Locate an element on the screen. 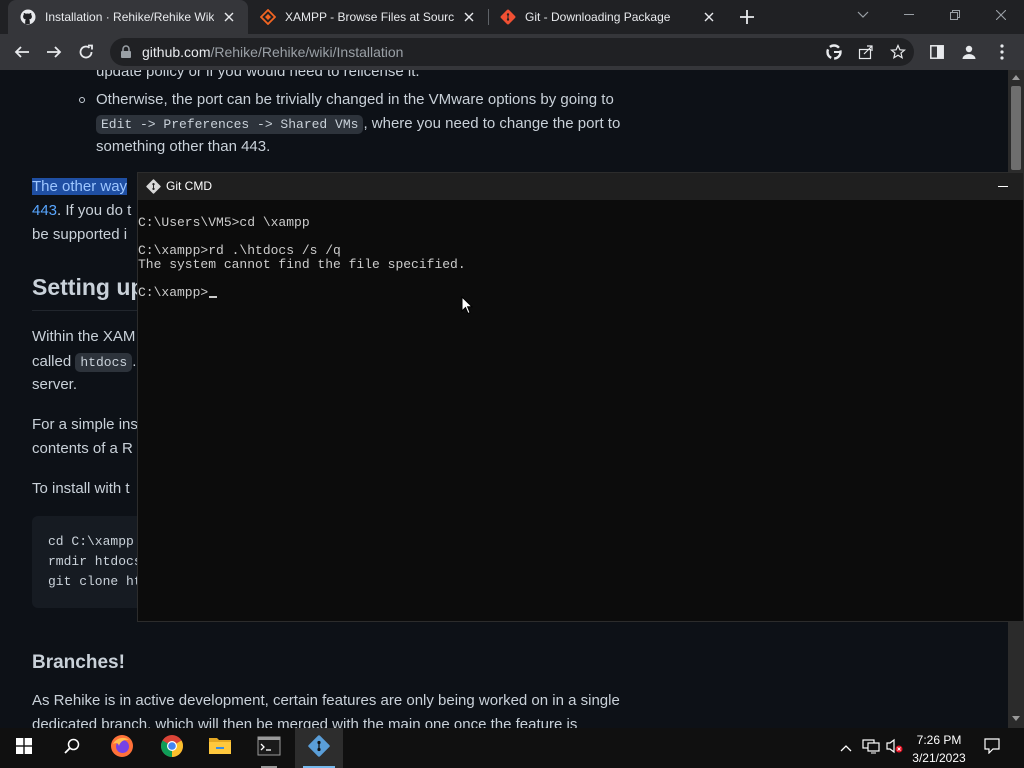 The height and width of the screenshot is (768, 1024). restore-window-button is located at coordinates (955, 15).